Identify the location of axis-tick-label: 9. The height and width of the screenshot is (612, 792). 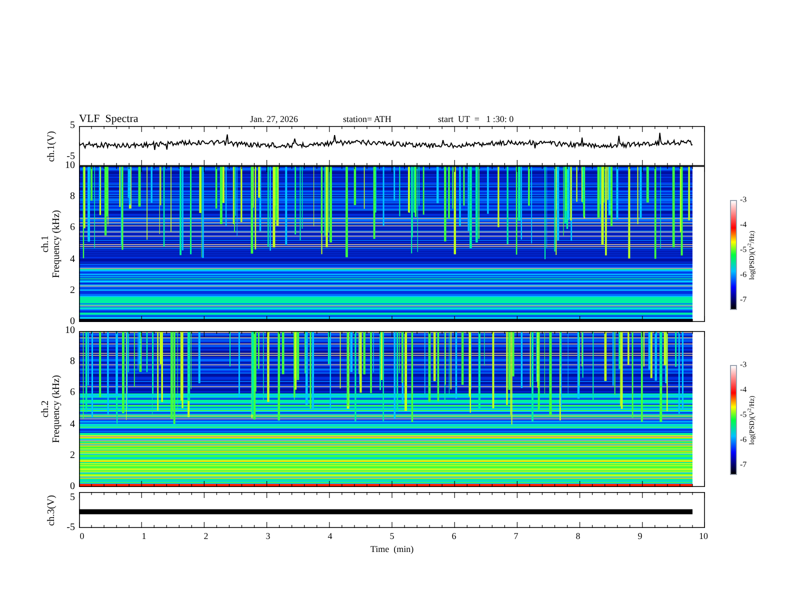
(640, 536).